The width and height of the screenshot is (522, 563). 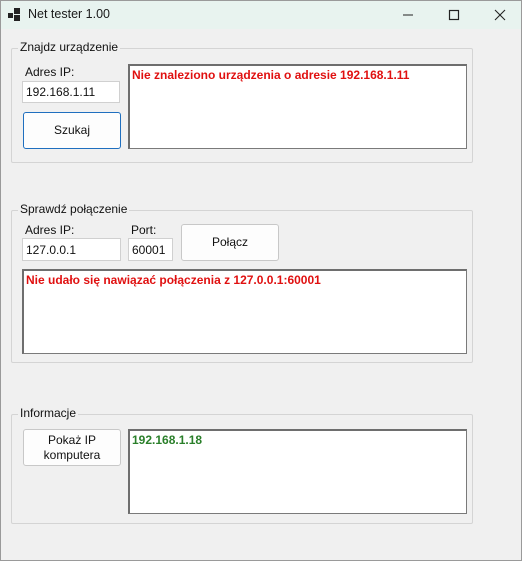 What do you see at coordinates (72, 439) in the screenshot?
I see `show-ip-button-line1: Pokaż IP` at bounding box center [72, 439].